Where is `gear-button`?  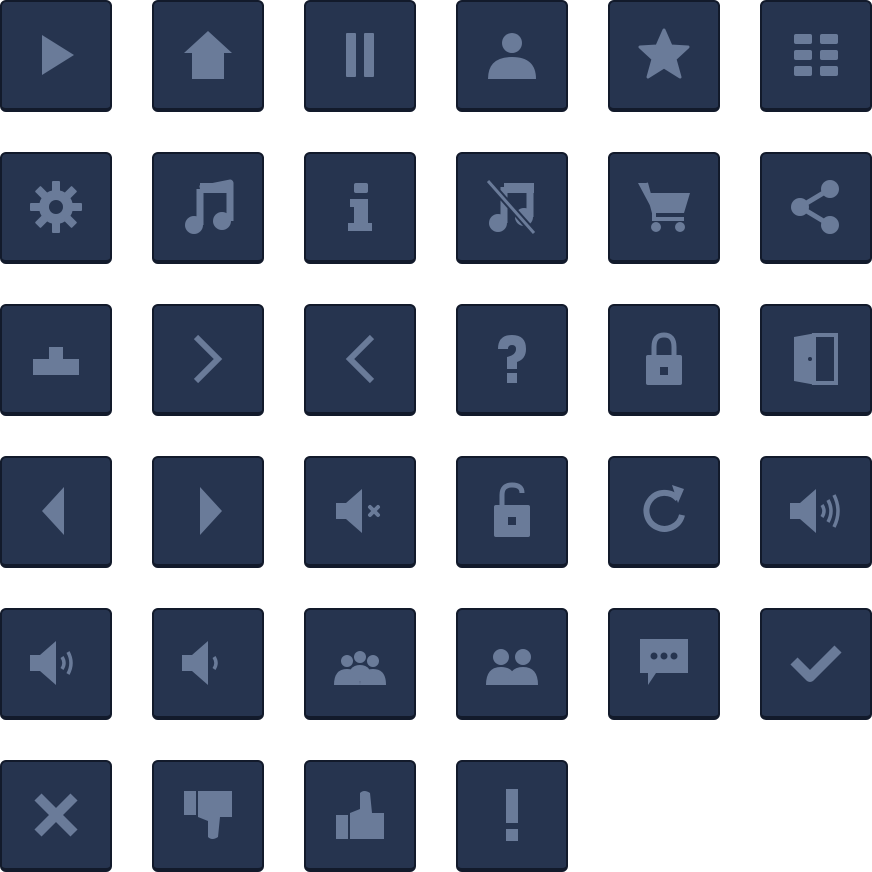 gear-button is located at coordinates (56, 208).